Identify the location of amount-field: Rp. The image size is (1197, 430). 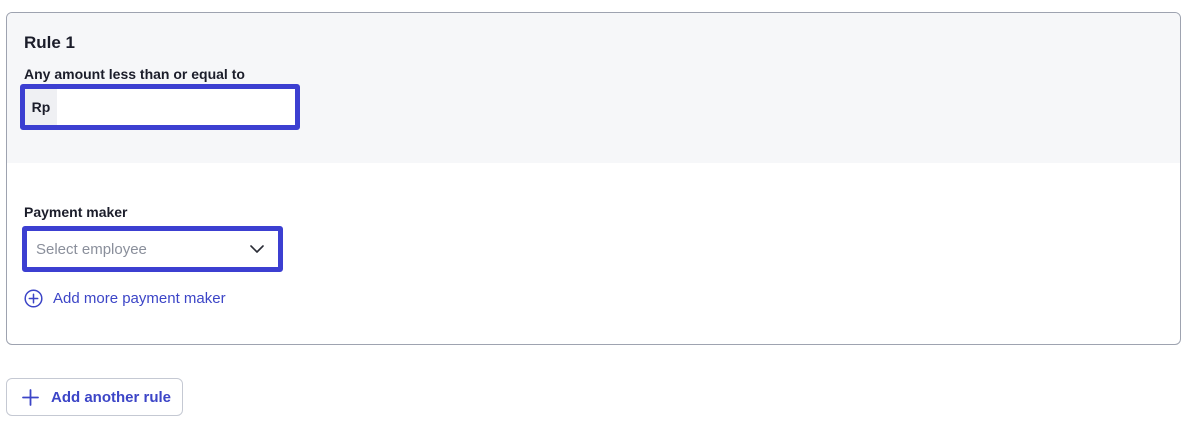
(160, 107).